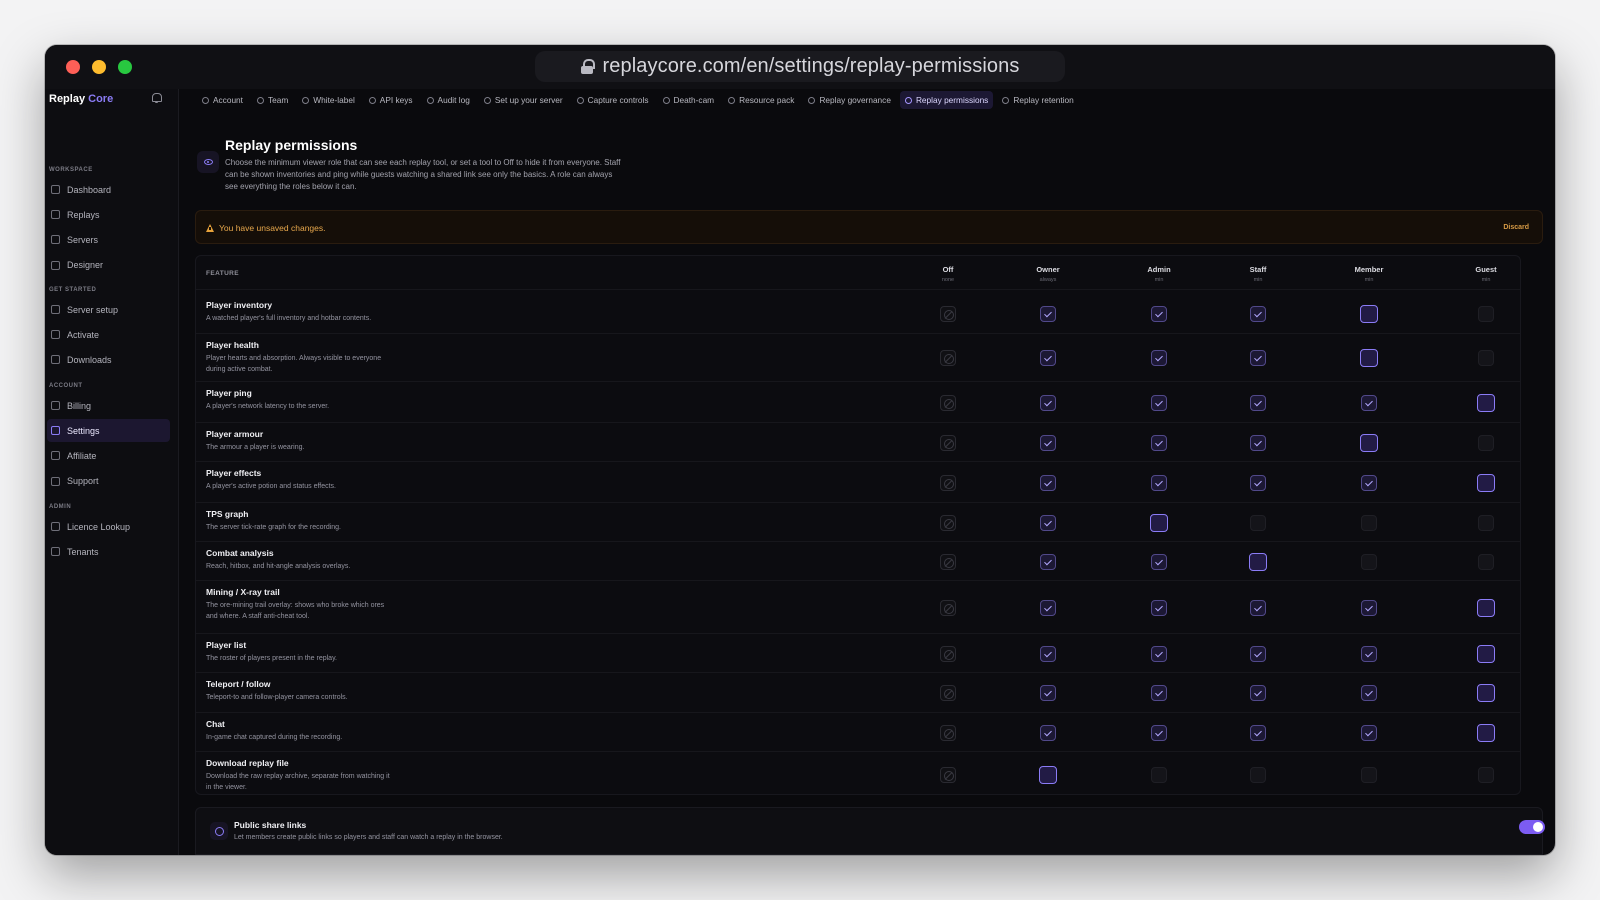  What do you see at coordinates (689, 100) in the screenshot?
I see `tab-death-cam: Death-cam` at bounding box center [689, 100].